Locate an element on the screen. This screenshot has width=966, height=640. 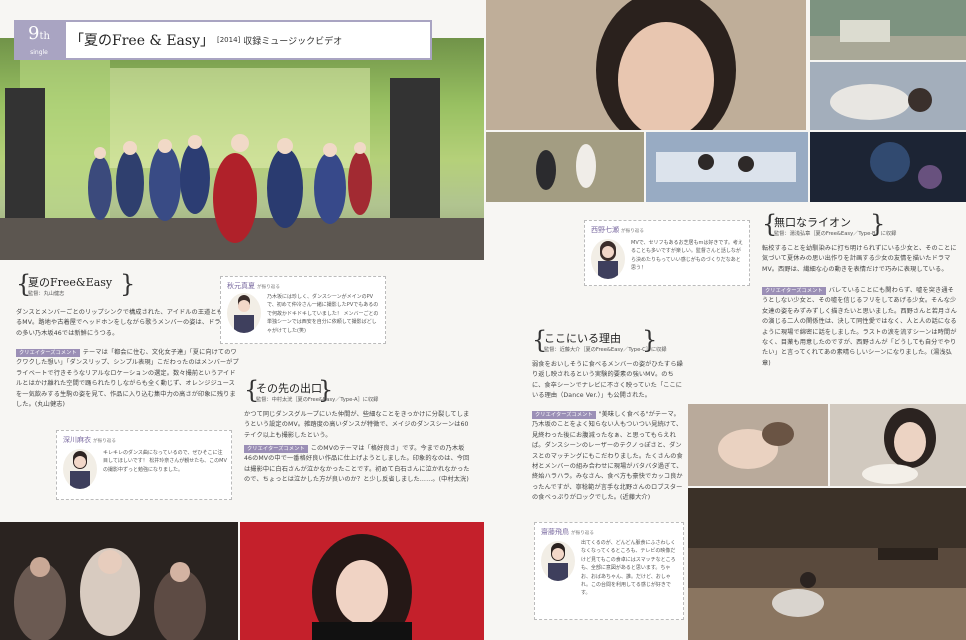
single-label: single is located at coordinates (39, 52).